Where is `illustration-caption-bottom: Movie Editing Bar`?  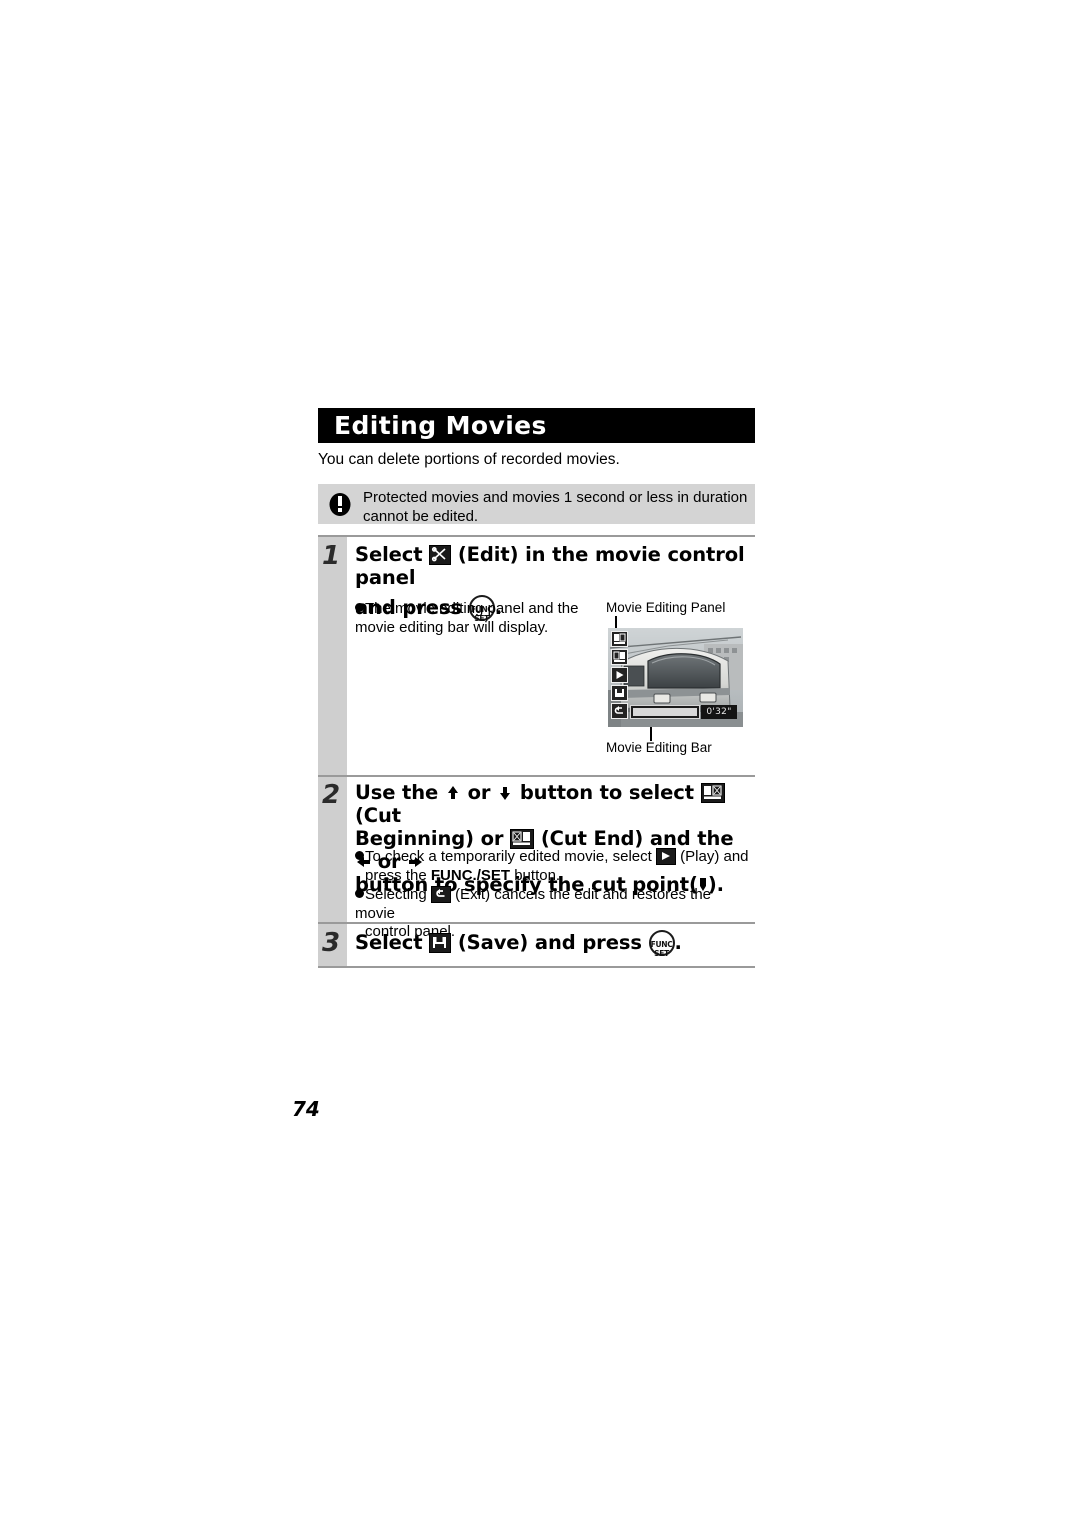
illustration-caption-bottom: Movie Editing Bar is located at coordinates (659, 747).